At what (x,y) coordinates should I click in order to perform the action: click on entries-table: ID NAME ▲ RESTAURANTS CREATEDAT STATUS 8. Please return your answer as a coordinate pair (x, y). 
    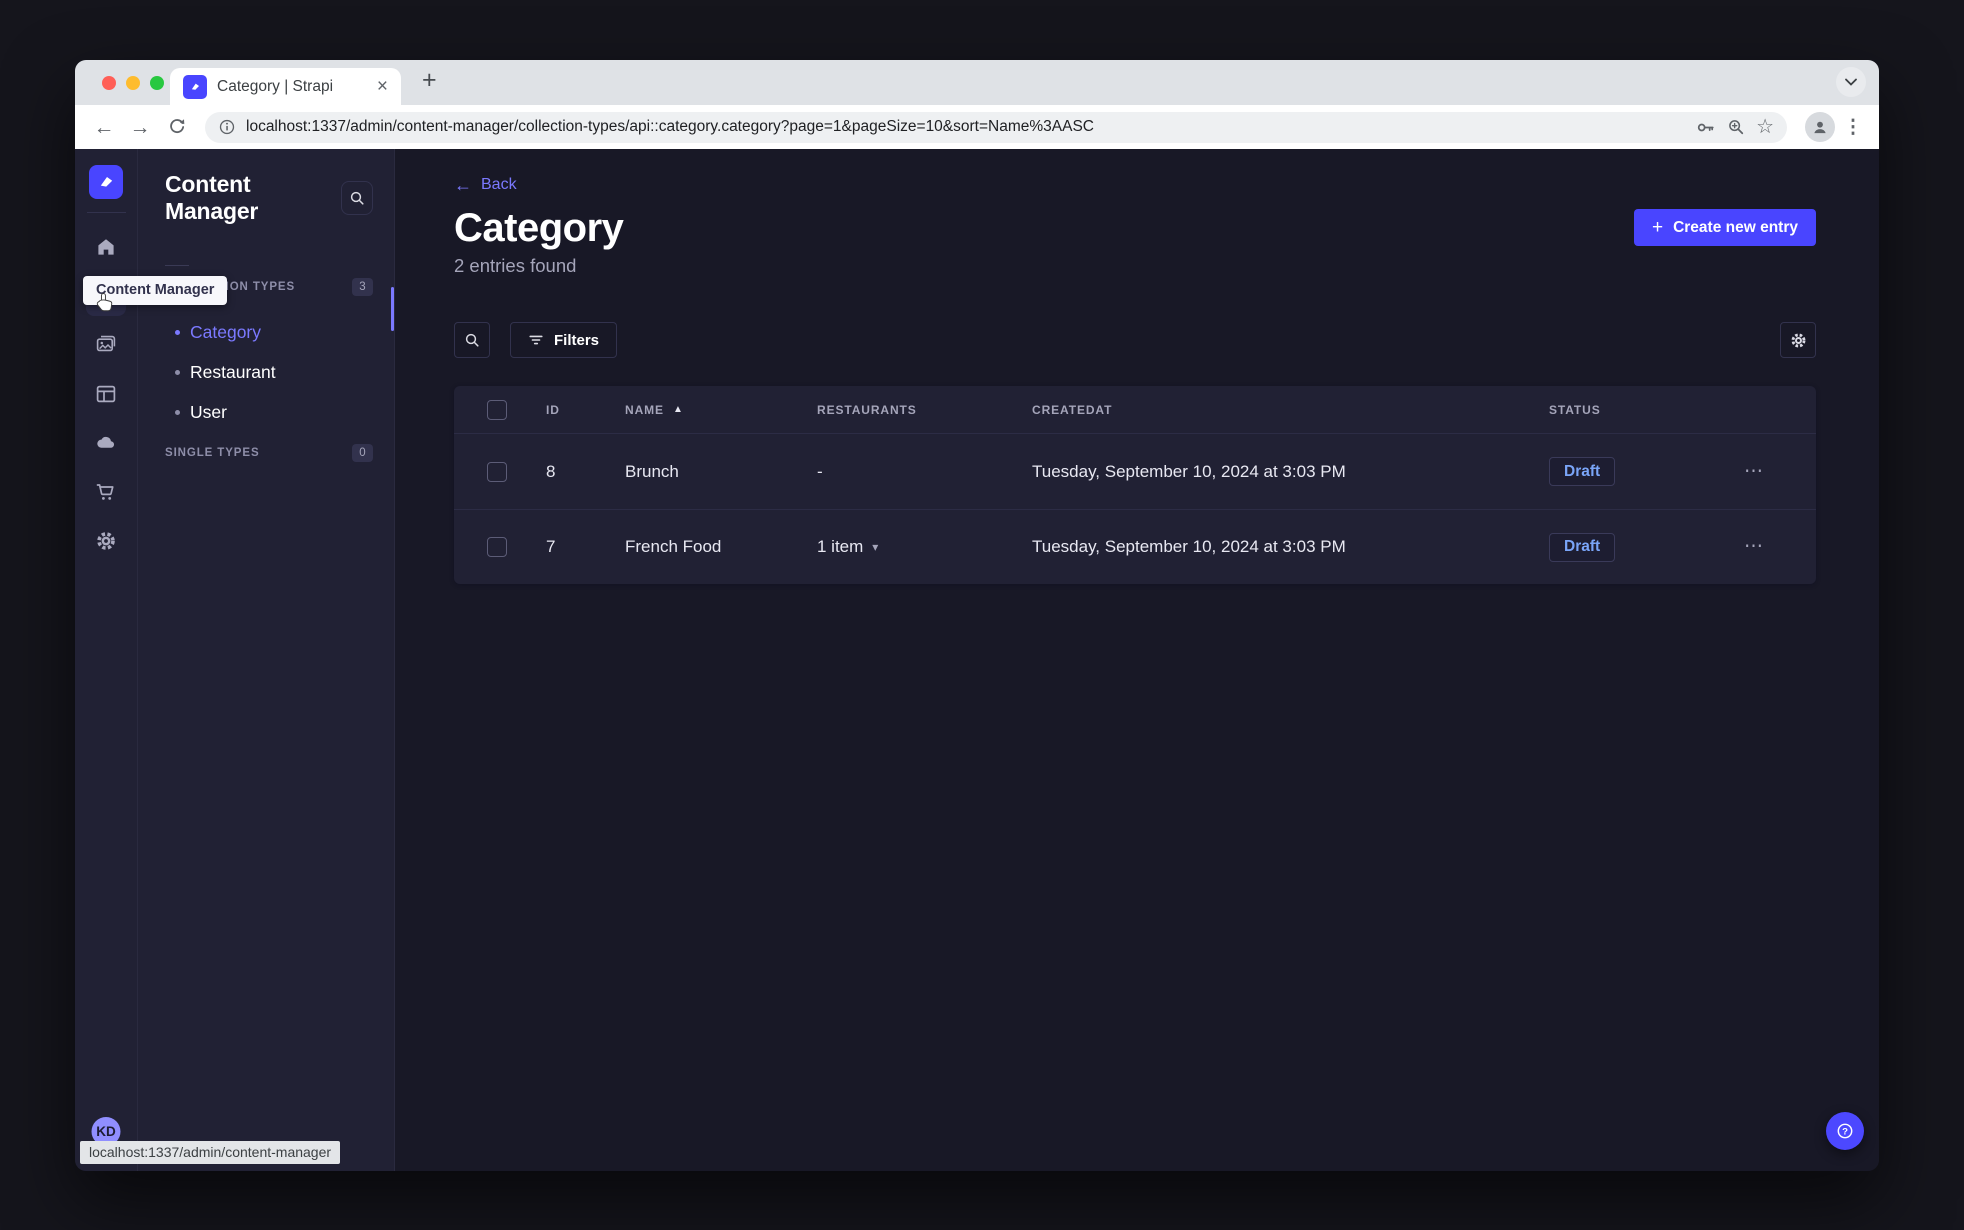
    Looking at the image, I should click on (1135, 485).